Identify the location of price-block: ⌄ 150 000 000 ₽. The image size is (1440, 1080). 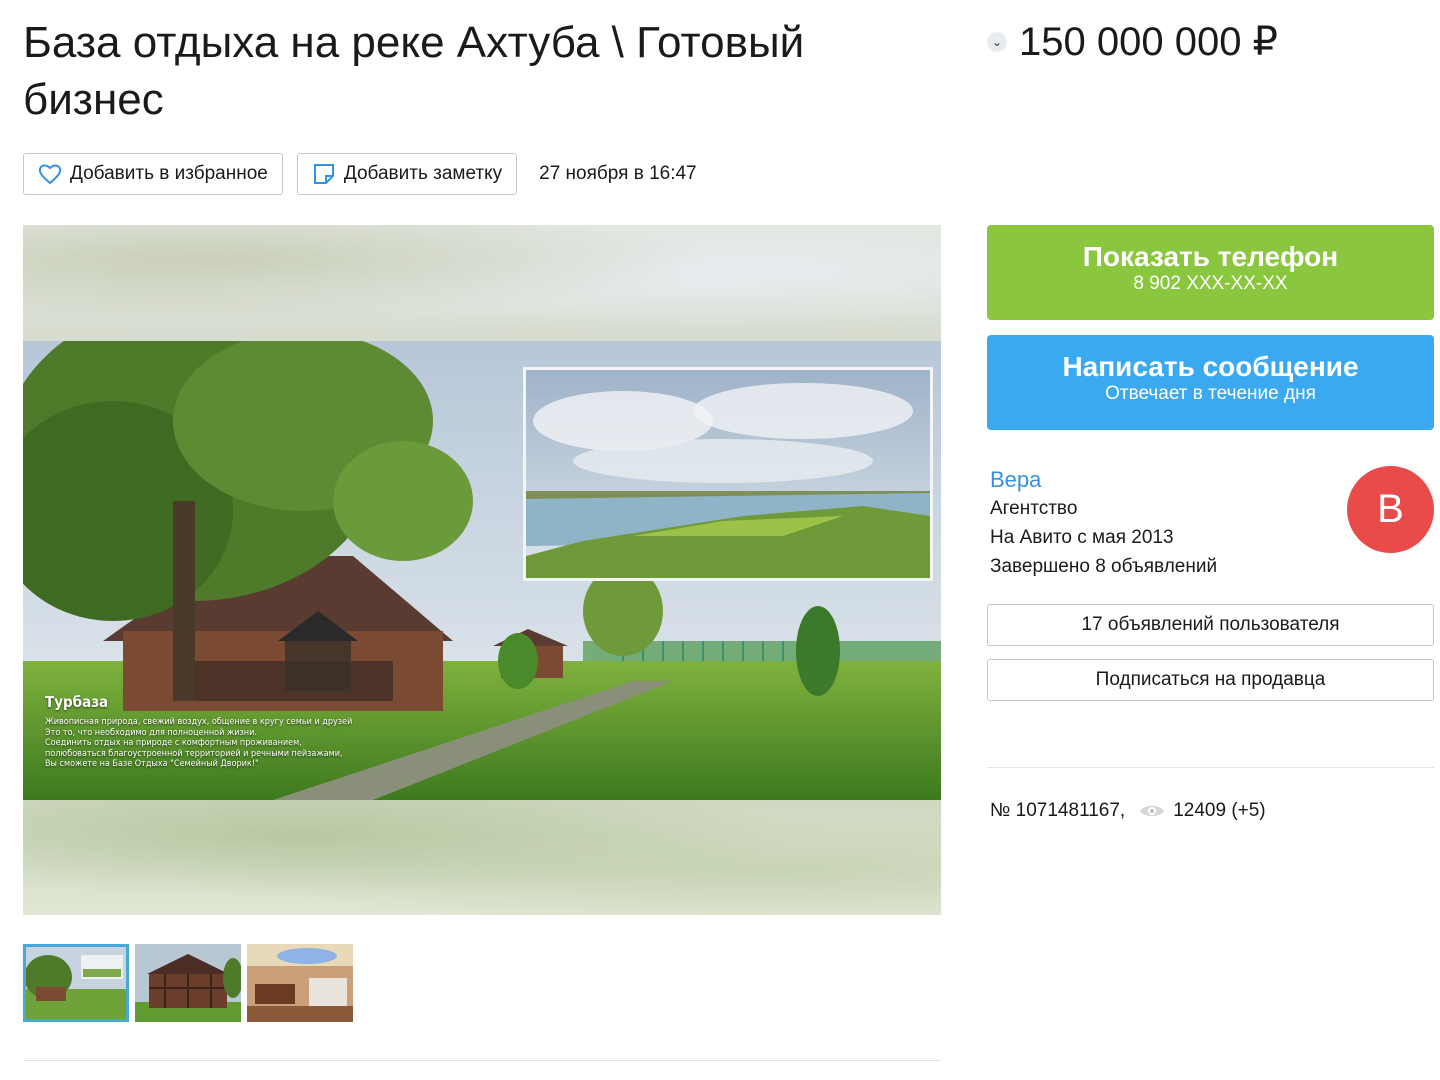
(1132, 42).